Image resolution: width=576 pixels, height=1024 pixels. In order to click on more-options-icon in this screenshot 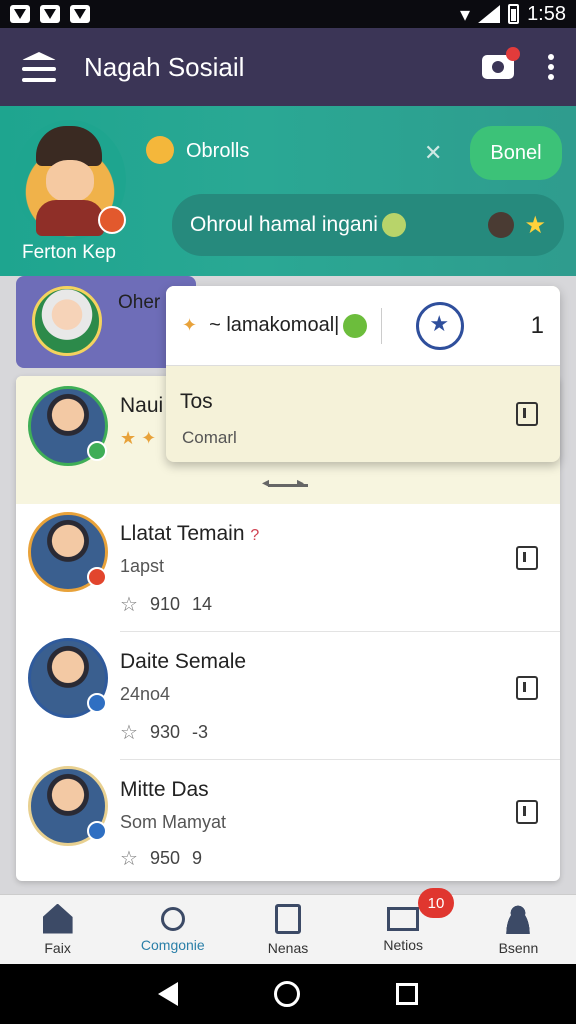, I will do `click(551, 67)`.